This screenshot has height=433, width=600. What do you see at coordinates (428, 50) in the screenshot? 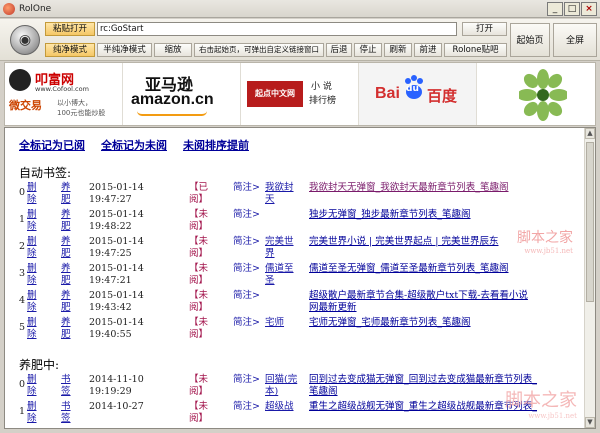
I see `forward-button: 前进` at bounding box center [428, 50].